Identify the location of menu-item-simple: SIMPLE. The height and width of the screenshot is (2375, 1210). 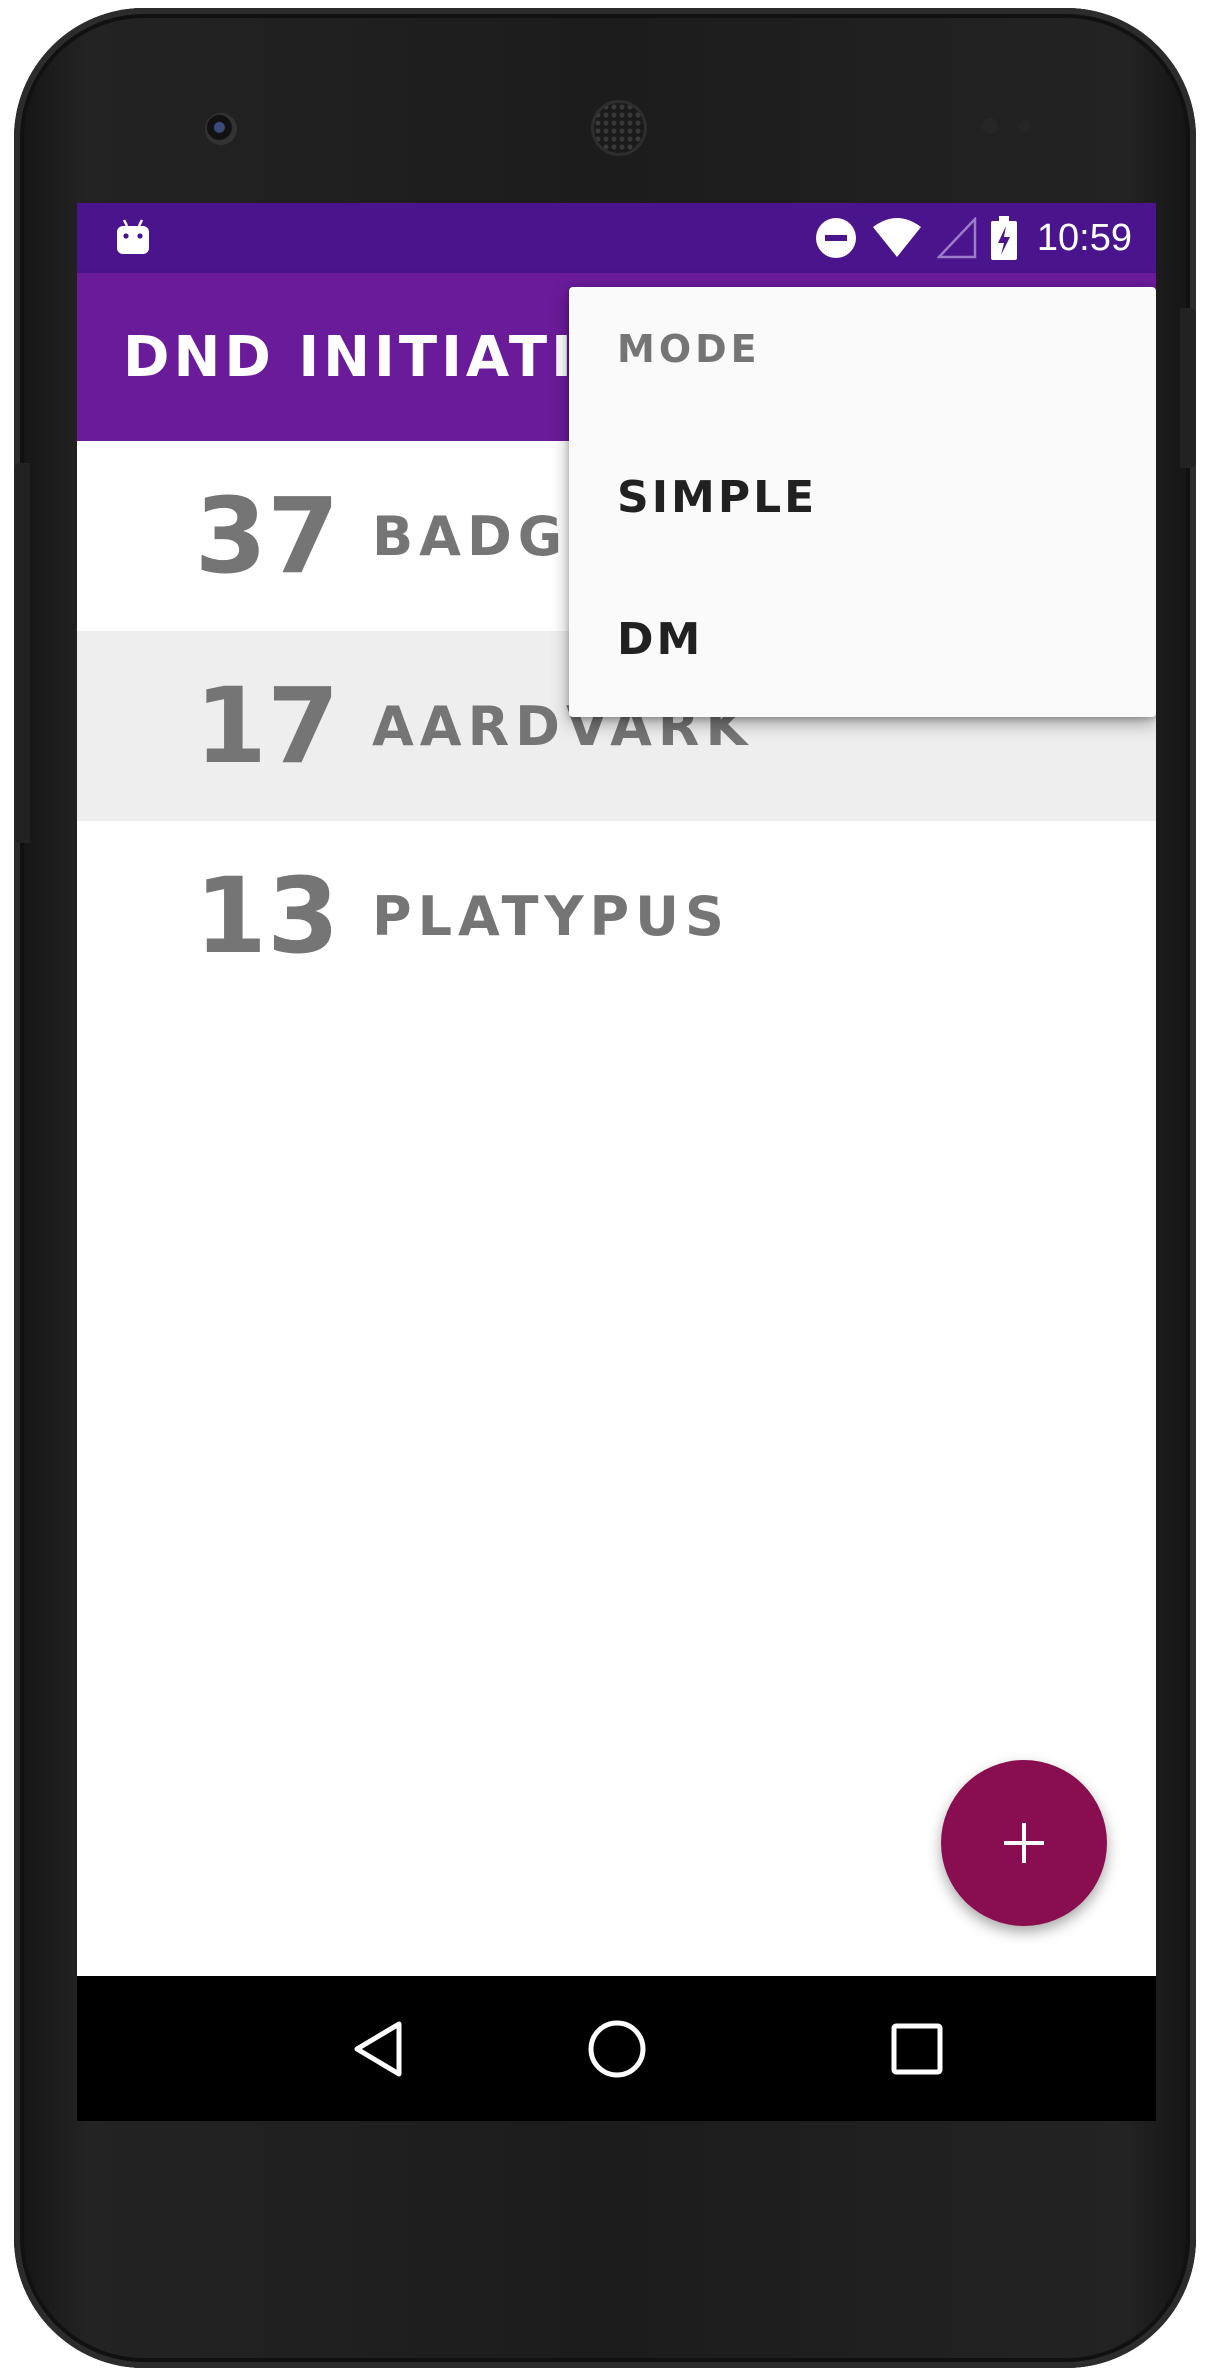
(862, 497).